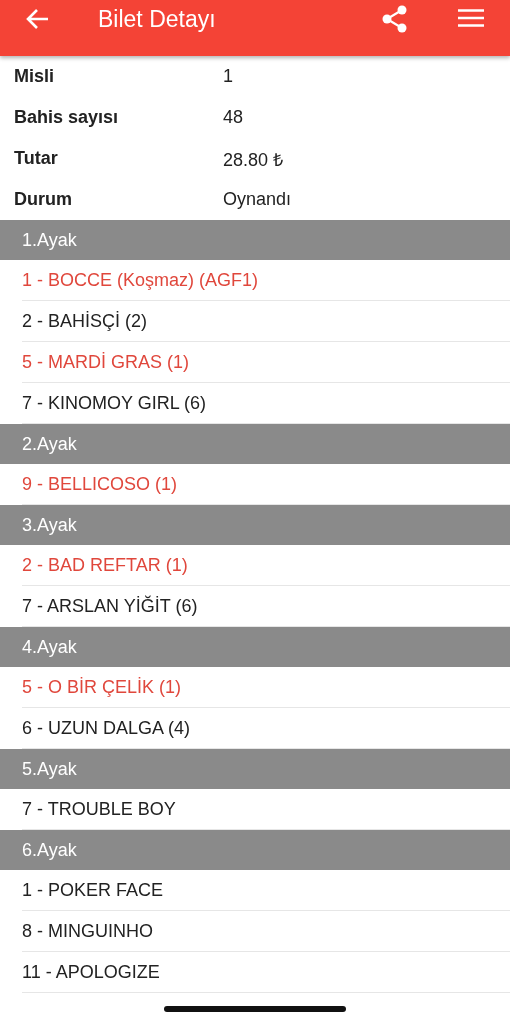 This screenshot has height=1024, width=510. Describe the element at coordinates (34, 76) in the screenshot. I see `field-label: Misli` at that location.